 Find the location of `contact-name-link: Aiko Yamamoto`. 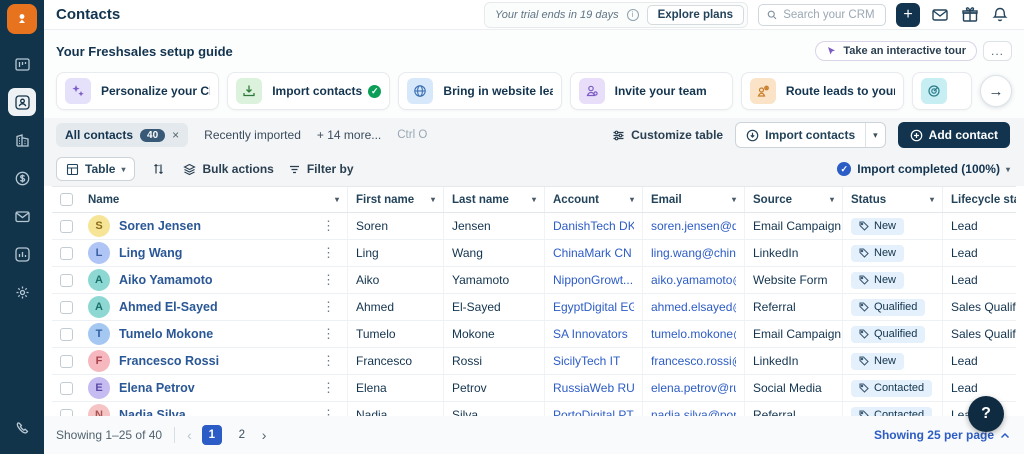

contact-name-link: Aiko Yamamoto is located at coordinates (166, 280).